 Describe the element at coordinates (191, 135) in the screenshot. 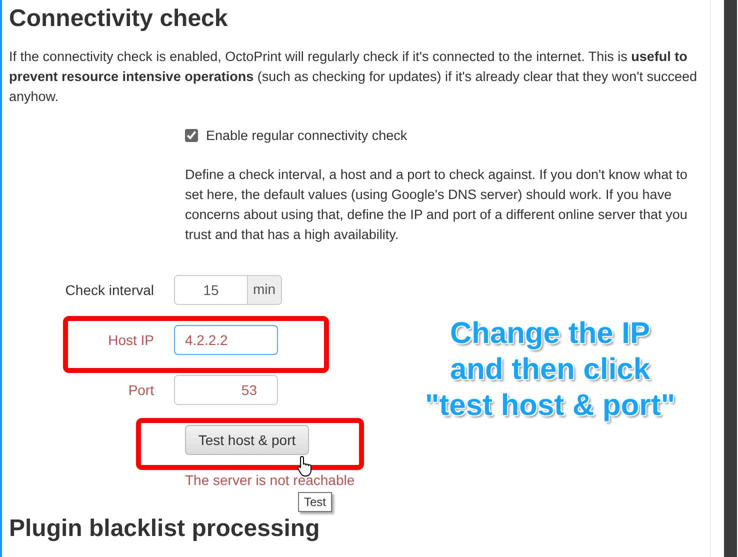

I see `checkbox` at that location.